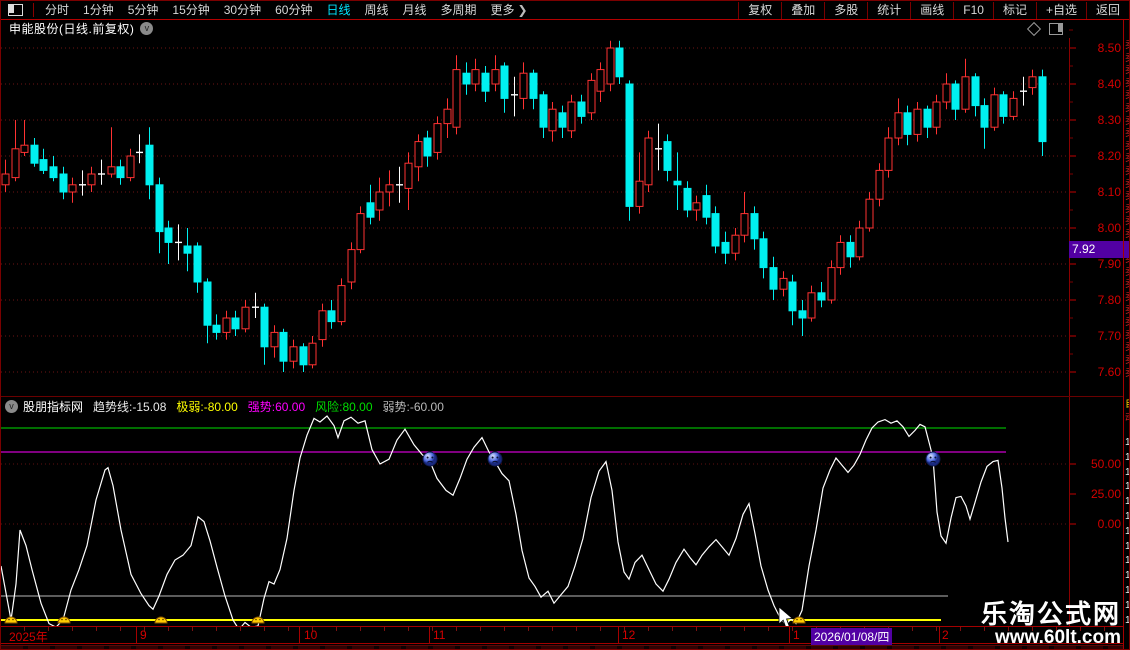 The image size is (1130, 650). I want to click on toolbar-item-周线: 周线, so click(376, 10).